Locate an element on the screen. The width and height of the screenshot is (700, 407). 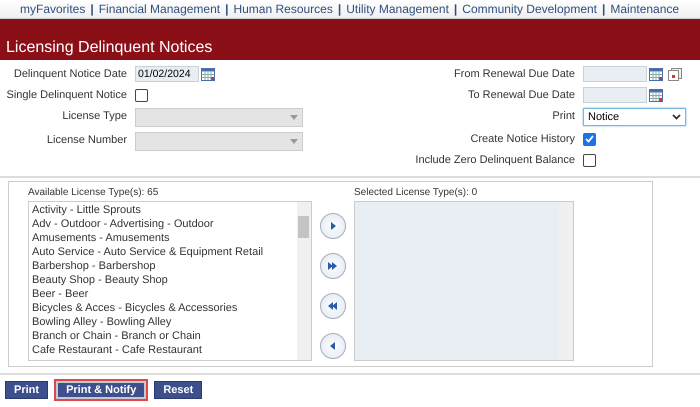
list-item: Activity - Little Sprouts is located at coordinates (163, 210).